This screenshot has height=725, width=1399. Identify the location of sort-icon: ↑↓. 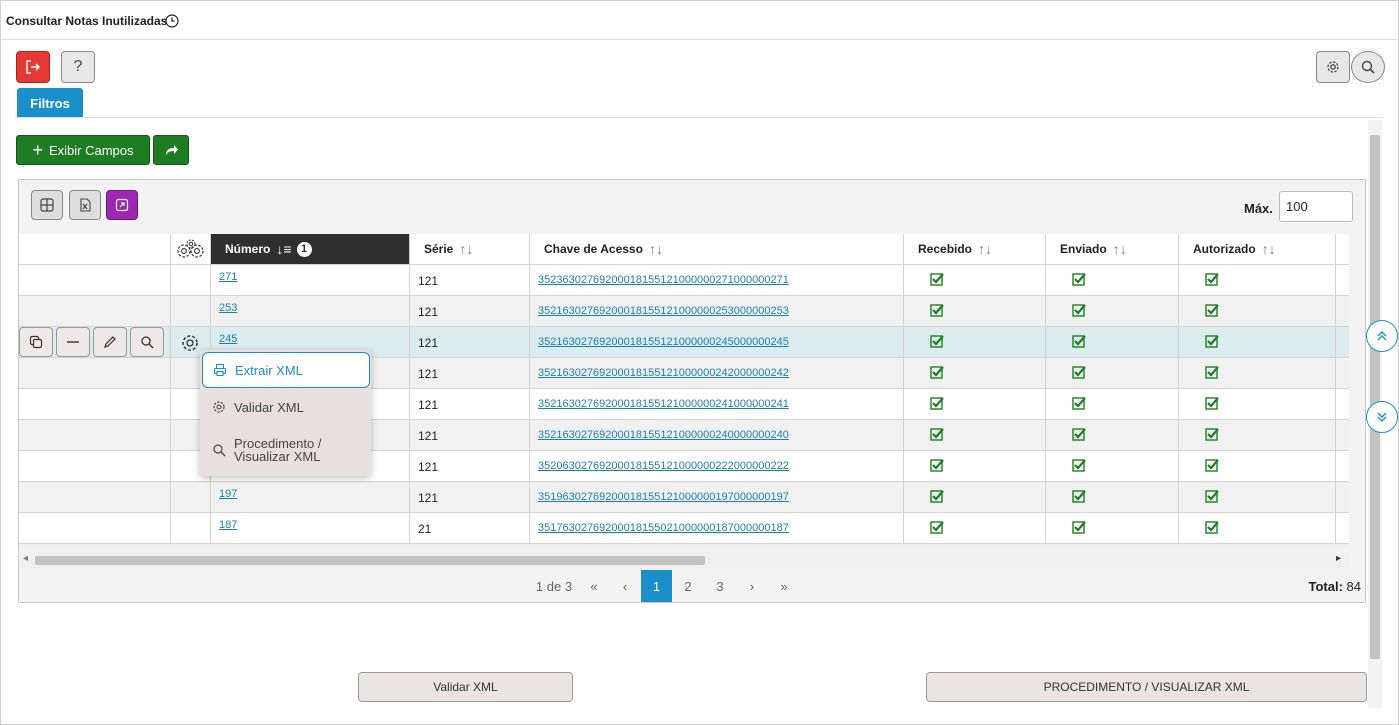
(1268, 249).